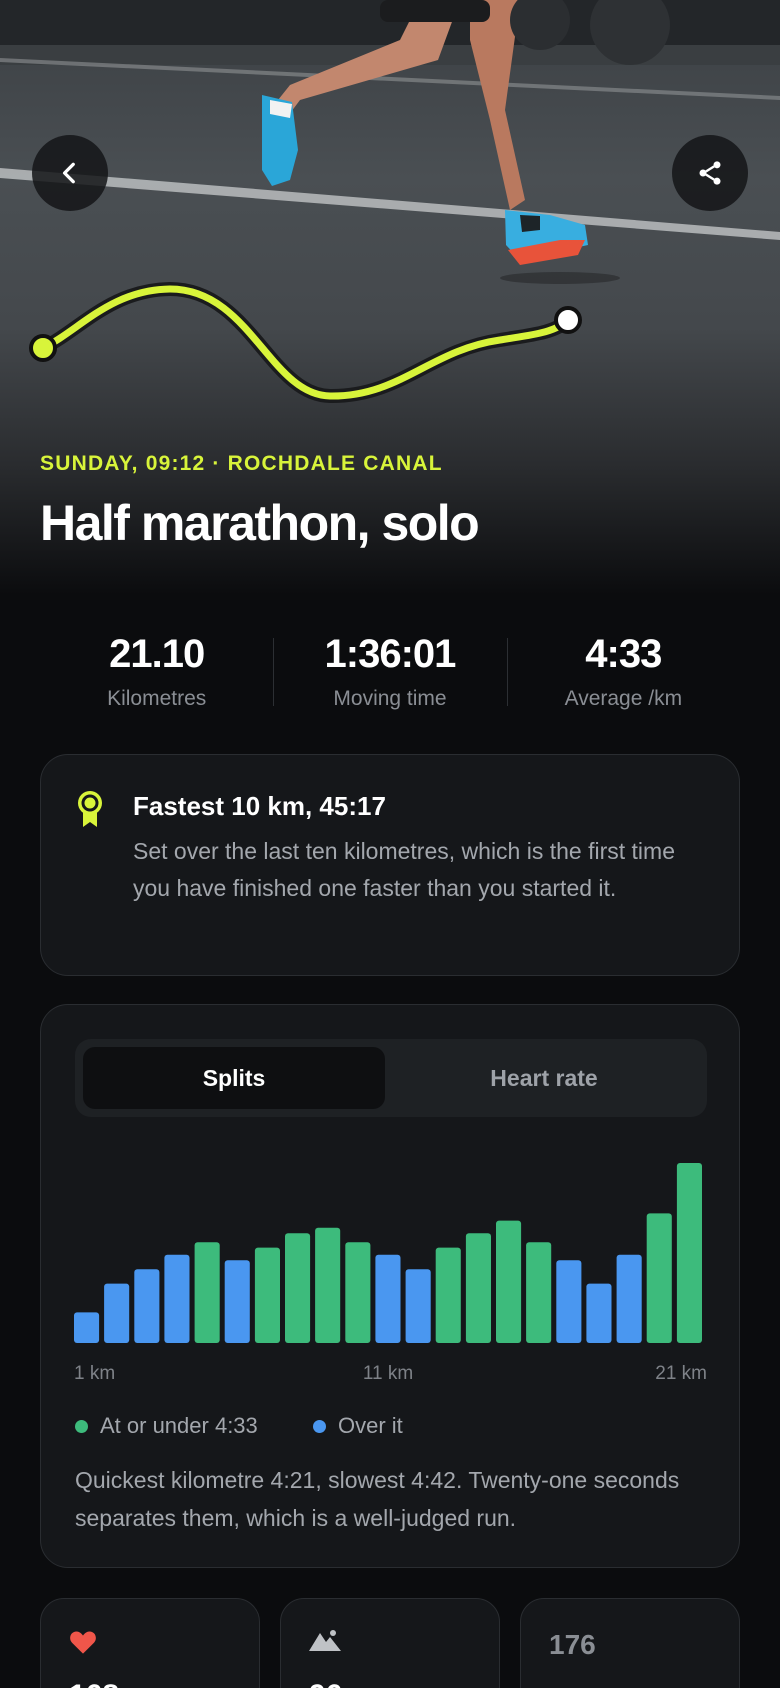 The image size is (780, 1688). I want to click on share-button, so click(710, 173).